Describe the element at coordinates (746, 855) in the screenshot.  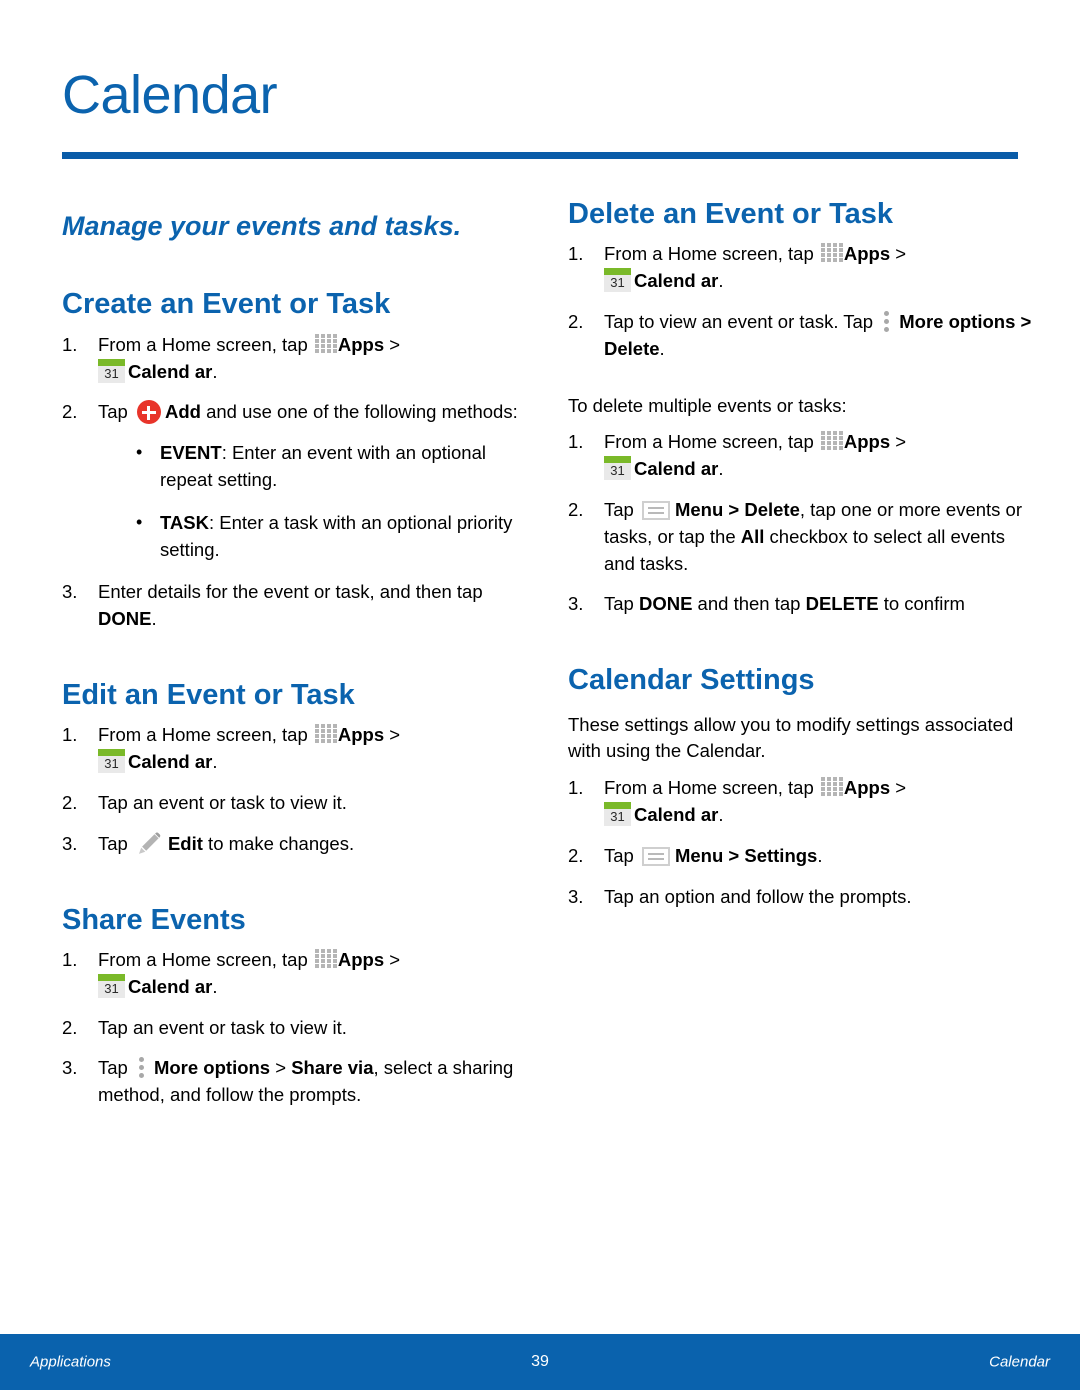
I see `menu-settings-label: Menu > Settings` at that location.